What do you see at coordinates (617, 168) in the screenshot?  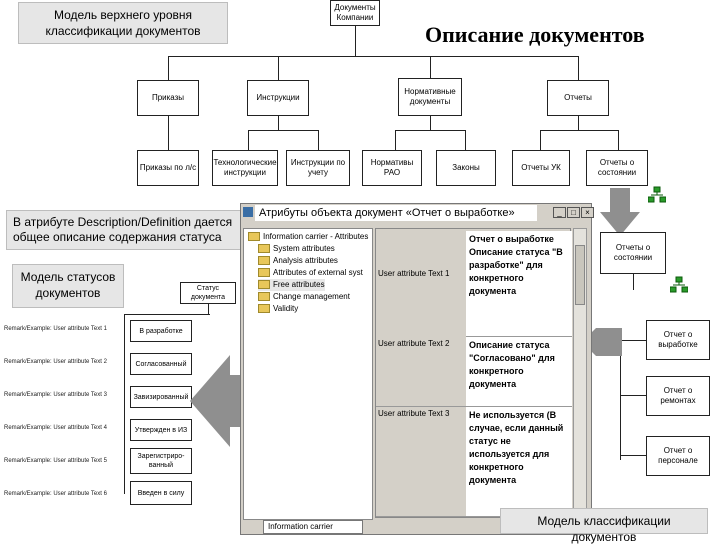 I see `tree-level2-item: Отчеты о состоянии` at bounding box center [617, 168].